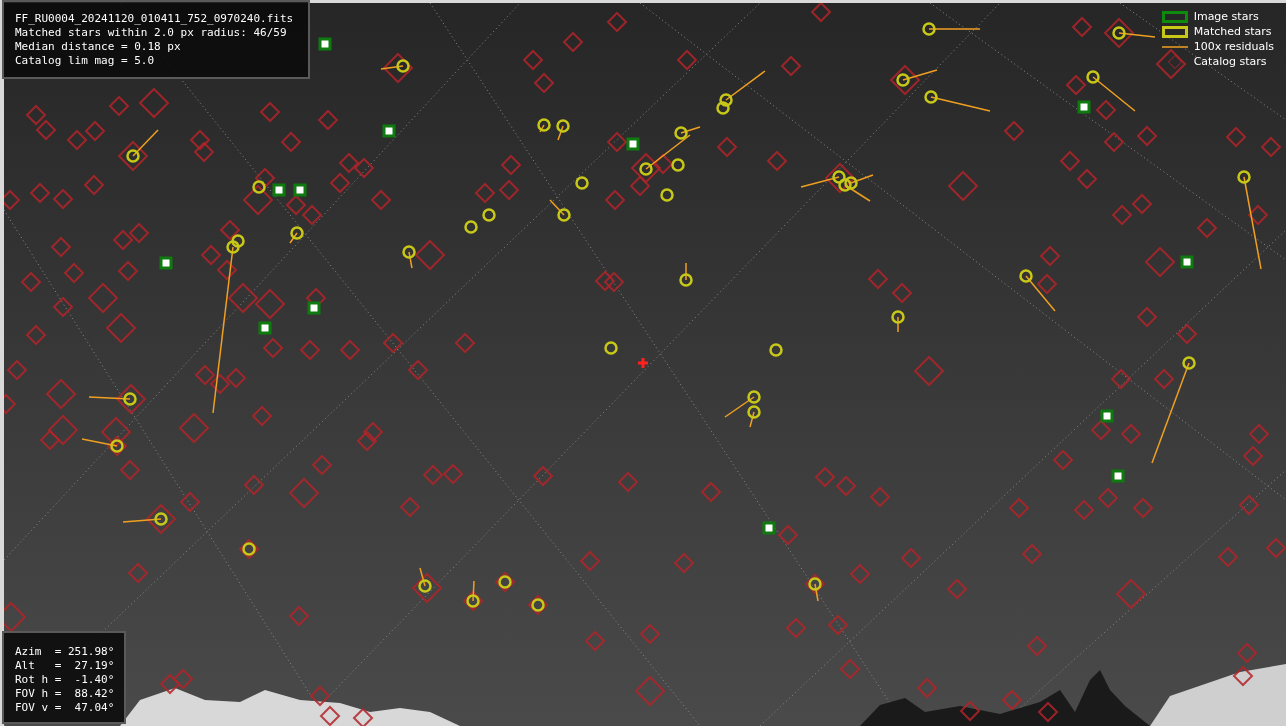  Describe the element at coordinates (65, 708) in the screenshot. I see `pointing-text: FOV v = 47.04°` at that location.